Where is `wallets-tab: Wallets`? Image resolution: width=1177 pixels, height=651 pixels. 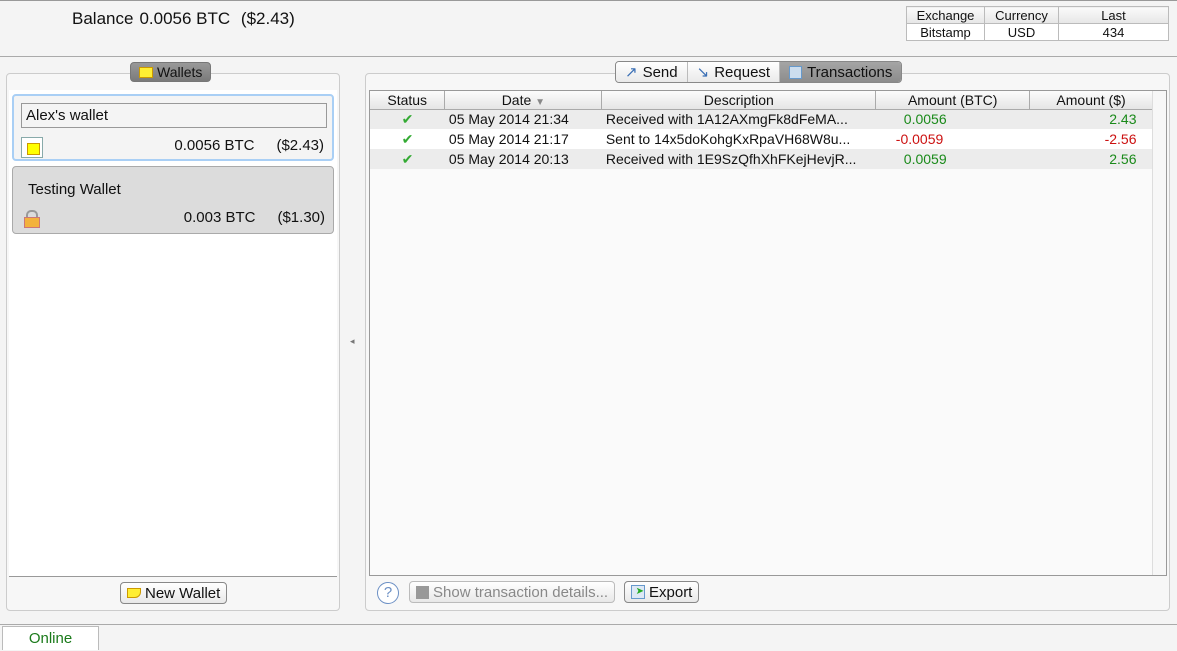 wallets-tab: Wallets is located at coordinates (171, 72).